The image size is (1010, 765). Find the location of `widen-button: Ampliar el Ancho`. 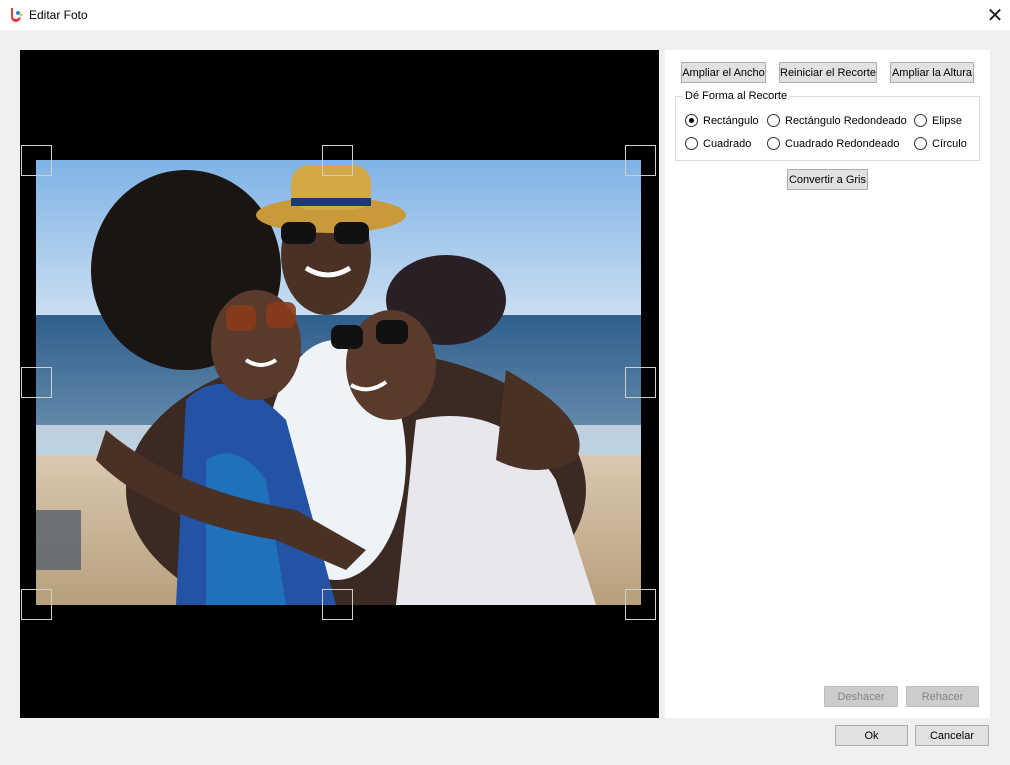

widen-button: Ampliar el Ancho is located at coordinates (723, 72).